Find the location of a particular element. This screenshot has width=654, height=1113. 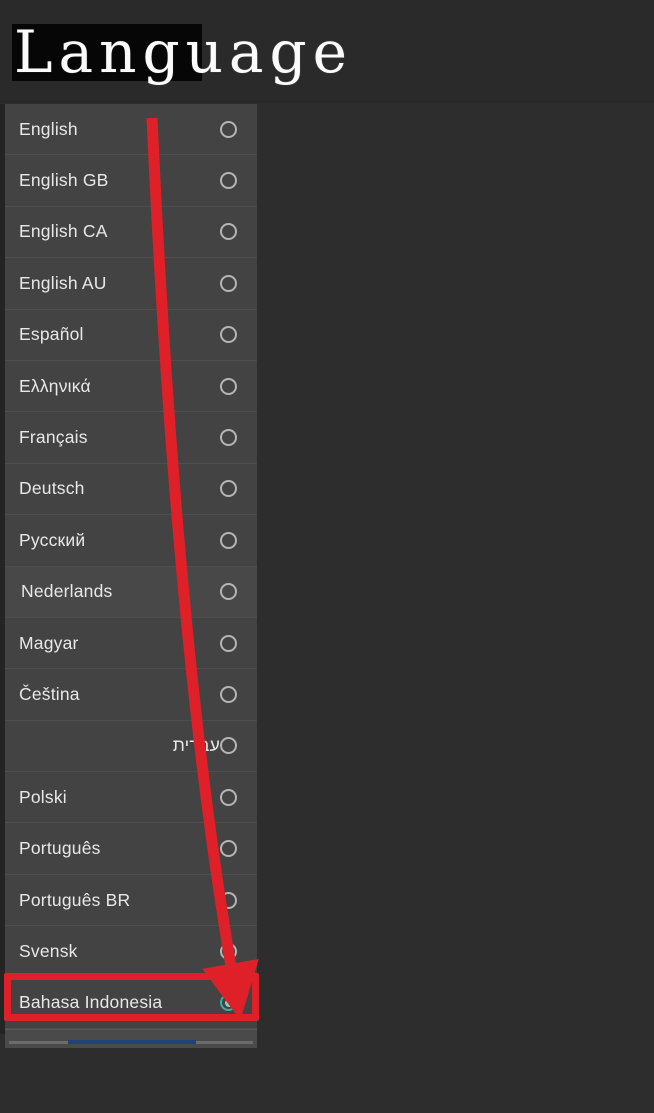

language-label: English AU is located at coordinates (63, 282).